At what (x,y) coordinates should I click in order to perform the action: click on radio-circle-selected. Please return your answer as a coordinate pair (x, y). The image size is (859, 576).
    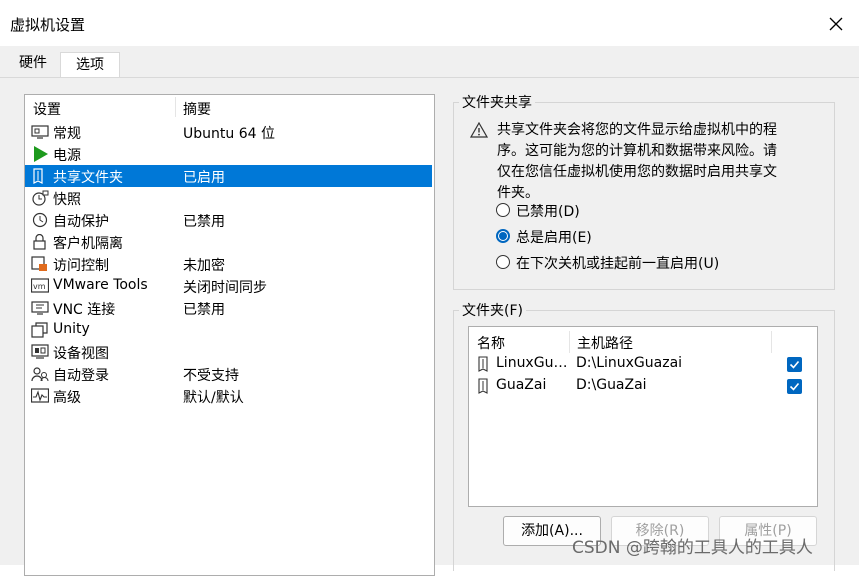
    Looking at the image, I should click on (503, 236).